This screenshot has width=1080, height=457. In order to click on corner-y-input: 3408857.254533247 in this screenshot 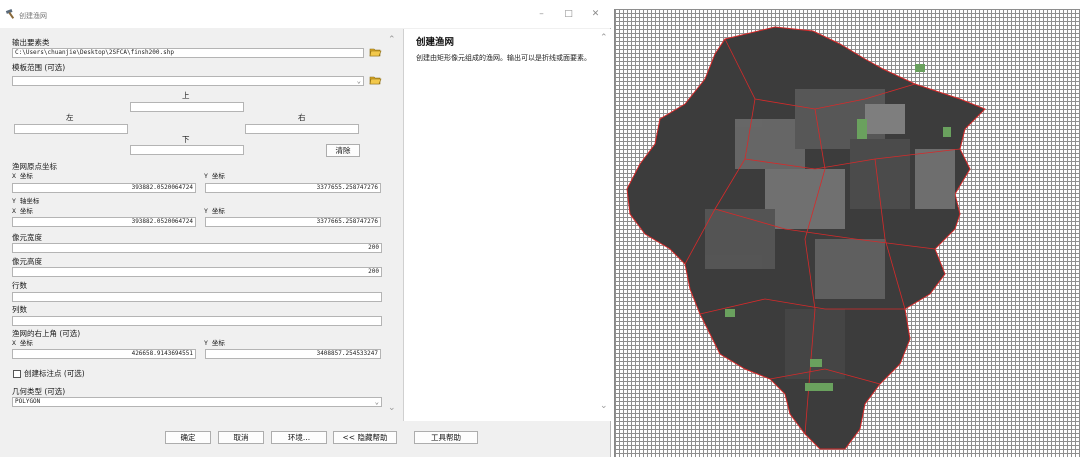, I will do `click(293, 354)`.